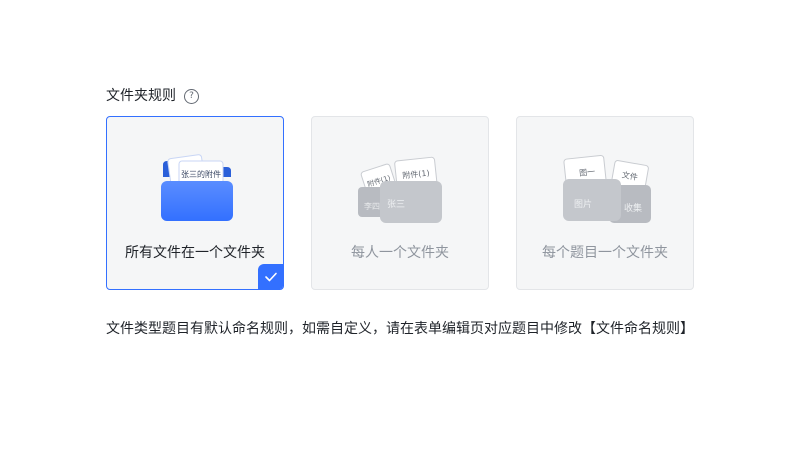 The height and width of the screenshot is (450, 800). What do you see at coordinates (633, 208) in the screenshot?
I see `folder-label: 收集` at bounding box center [633, 208].